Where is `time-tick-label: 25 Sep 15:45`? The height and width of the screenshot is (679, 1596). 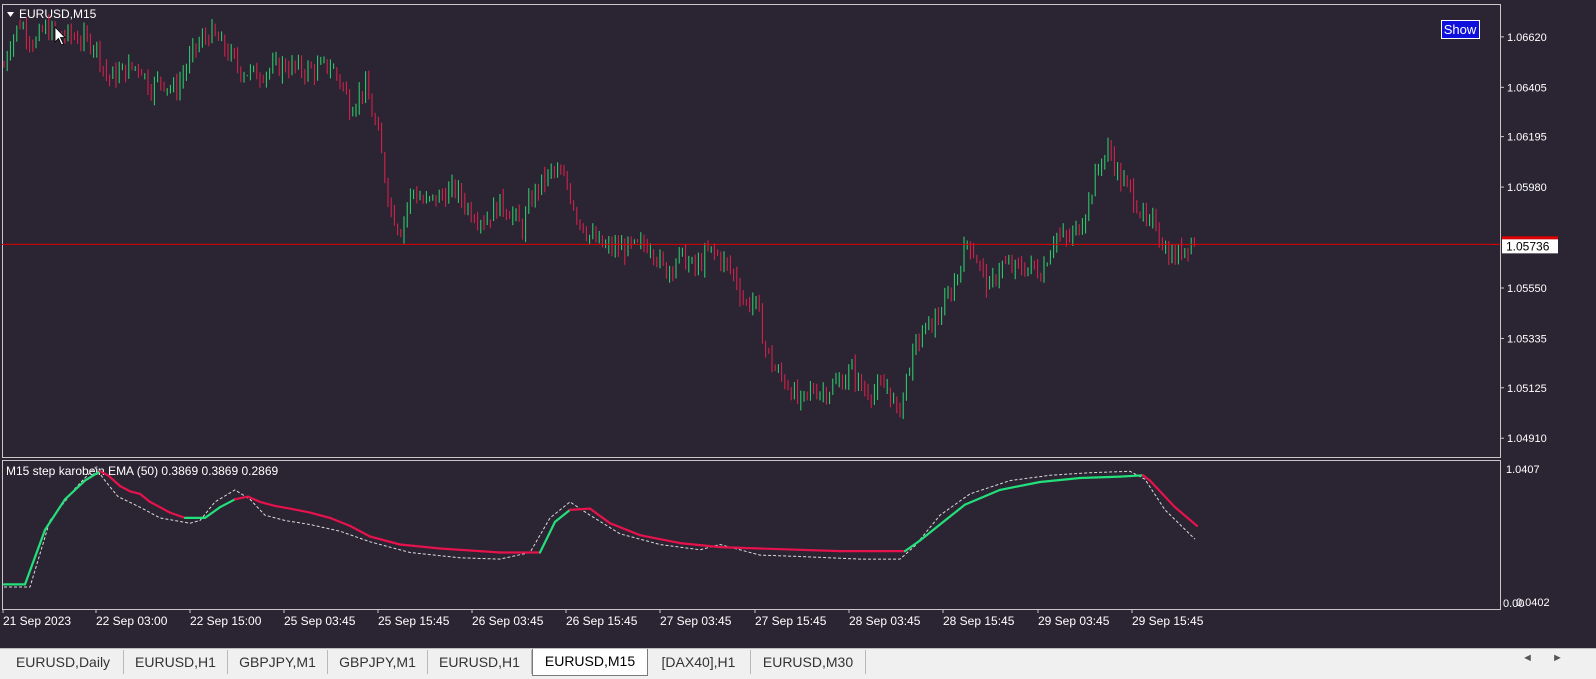 time-tick-label: 25 Sep 15:45 is located at coordinates (414, 621).